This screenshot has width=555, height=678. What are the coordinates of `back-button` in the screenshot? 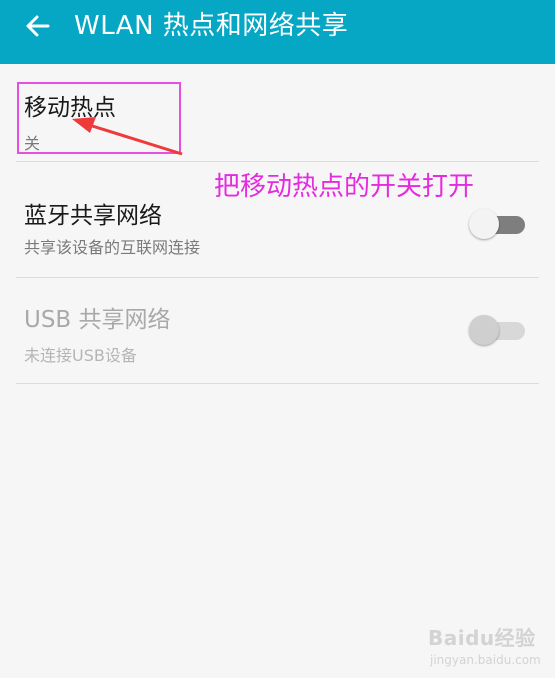 It's located at (38, 26).